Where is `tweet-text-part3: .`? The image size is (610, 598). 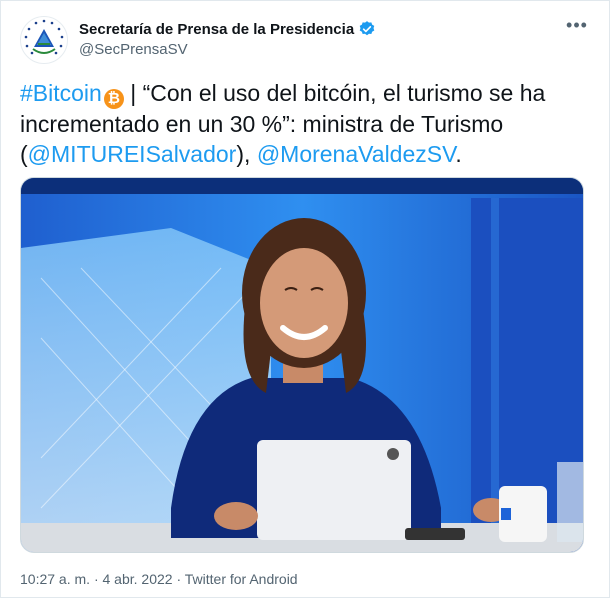
tweet-text-part3: . is located at coordinates (458, 154).